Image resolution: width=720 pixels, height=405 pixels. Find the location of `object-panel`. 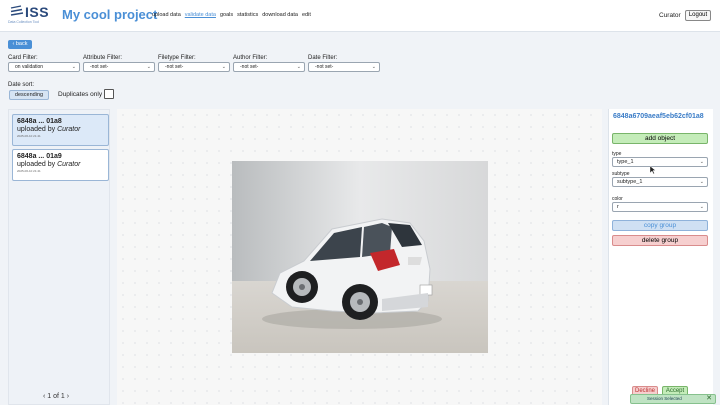

object-panel is located at coordinates (660, 257).